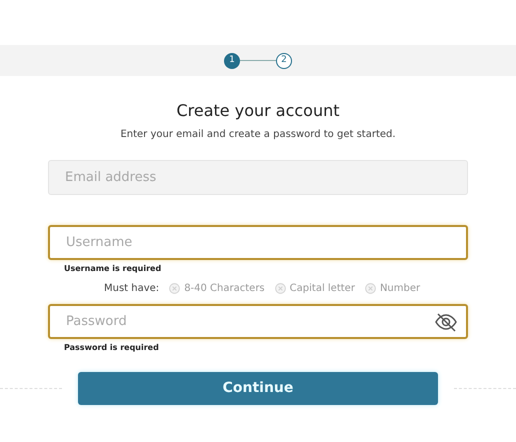  What do you see at coordinates (258, 135) in the screenshot?
I see `page-subtitle: Enter your email and create a password to get started.` at bounding box center [258, 135].